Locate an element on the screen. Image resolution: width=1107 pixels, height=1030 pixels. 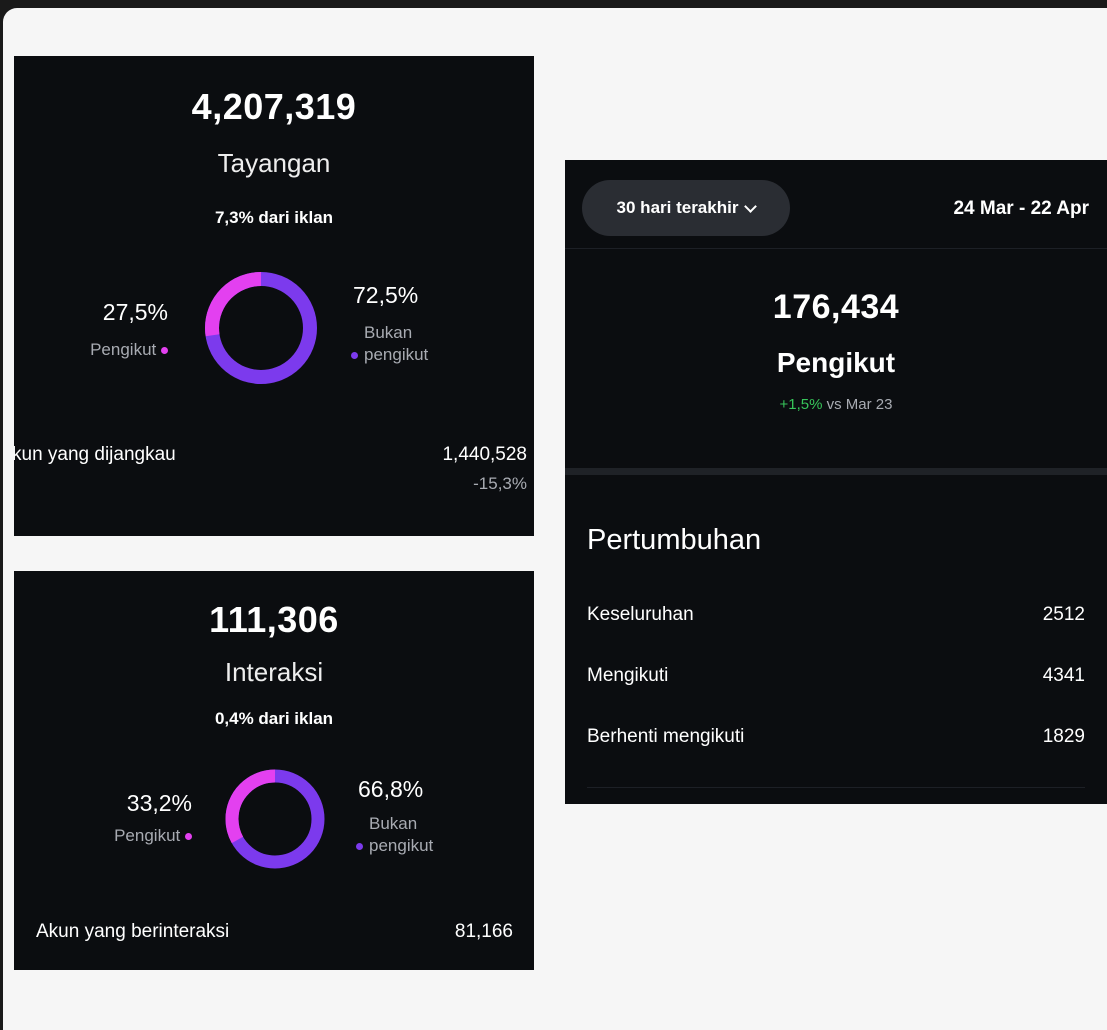
views-label: Tayangan is located at coordinates (274, 163).